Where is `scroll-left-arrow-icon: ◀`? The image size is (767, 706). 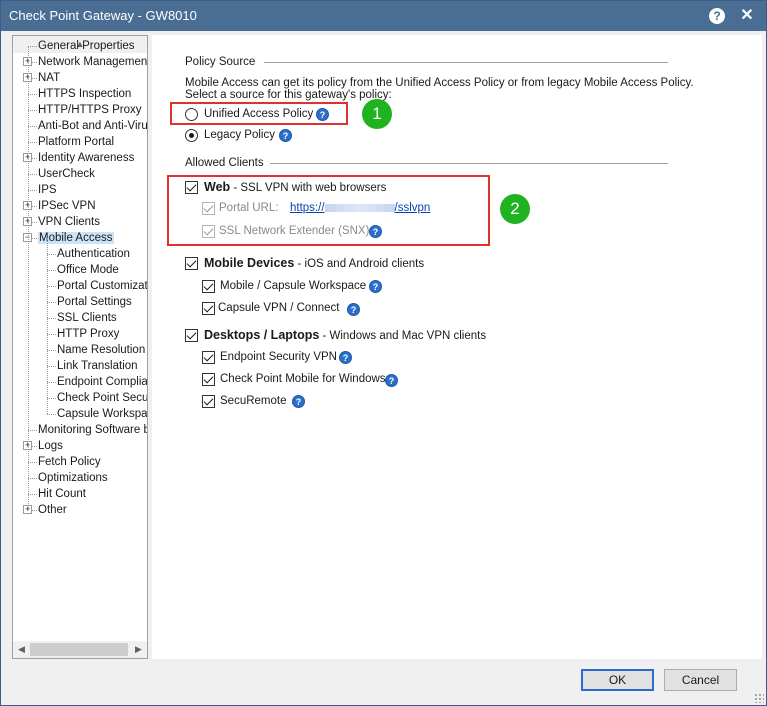 scroll-left-arrow-icon: ◀ is located at coordinates (21, 649).